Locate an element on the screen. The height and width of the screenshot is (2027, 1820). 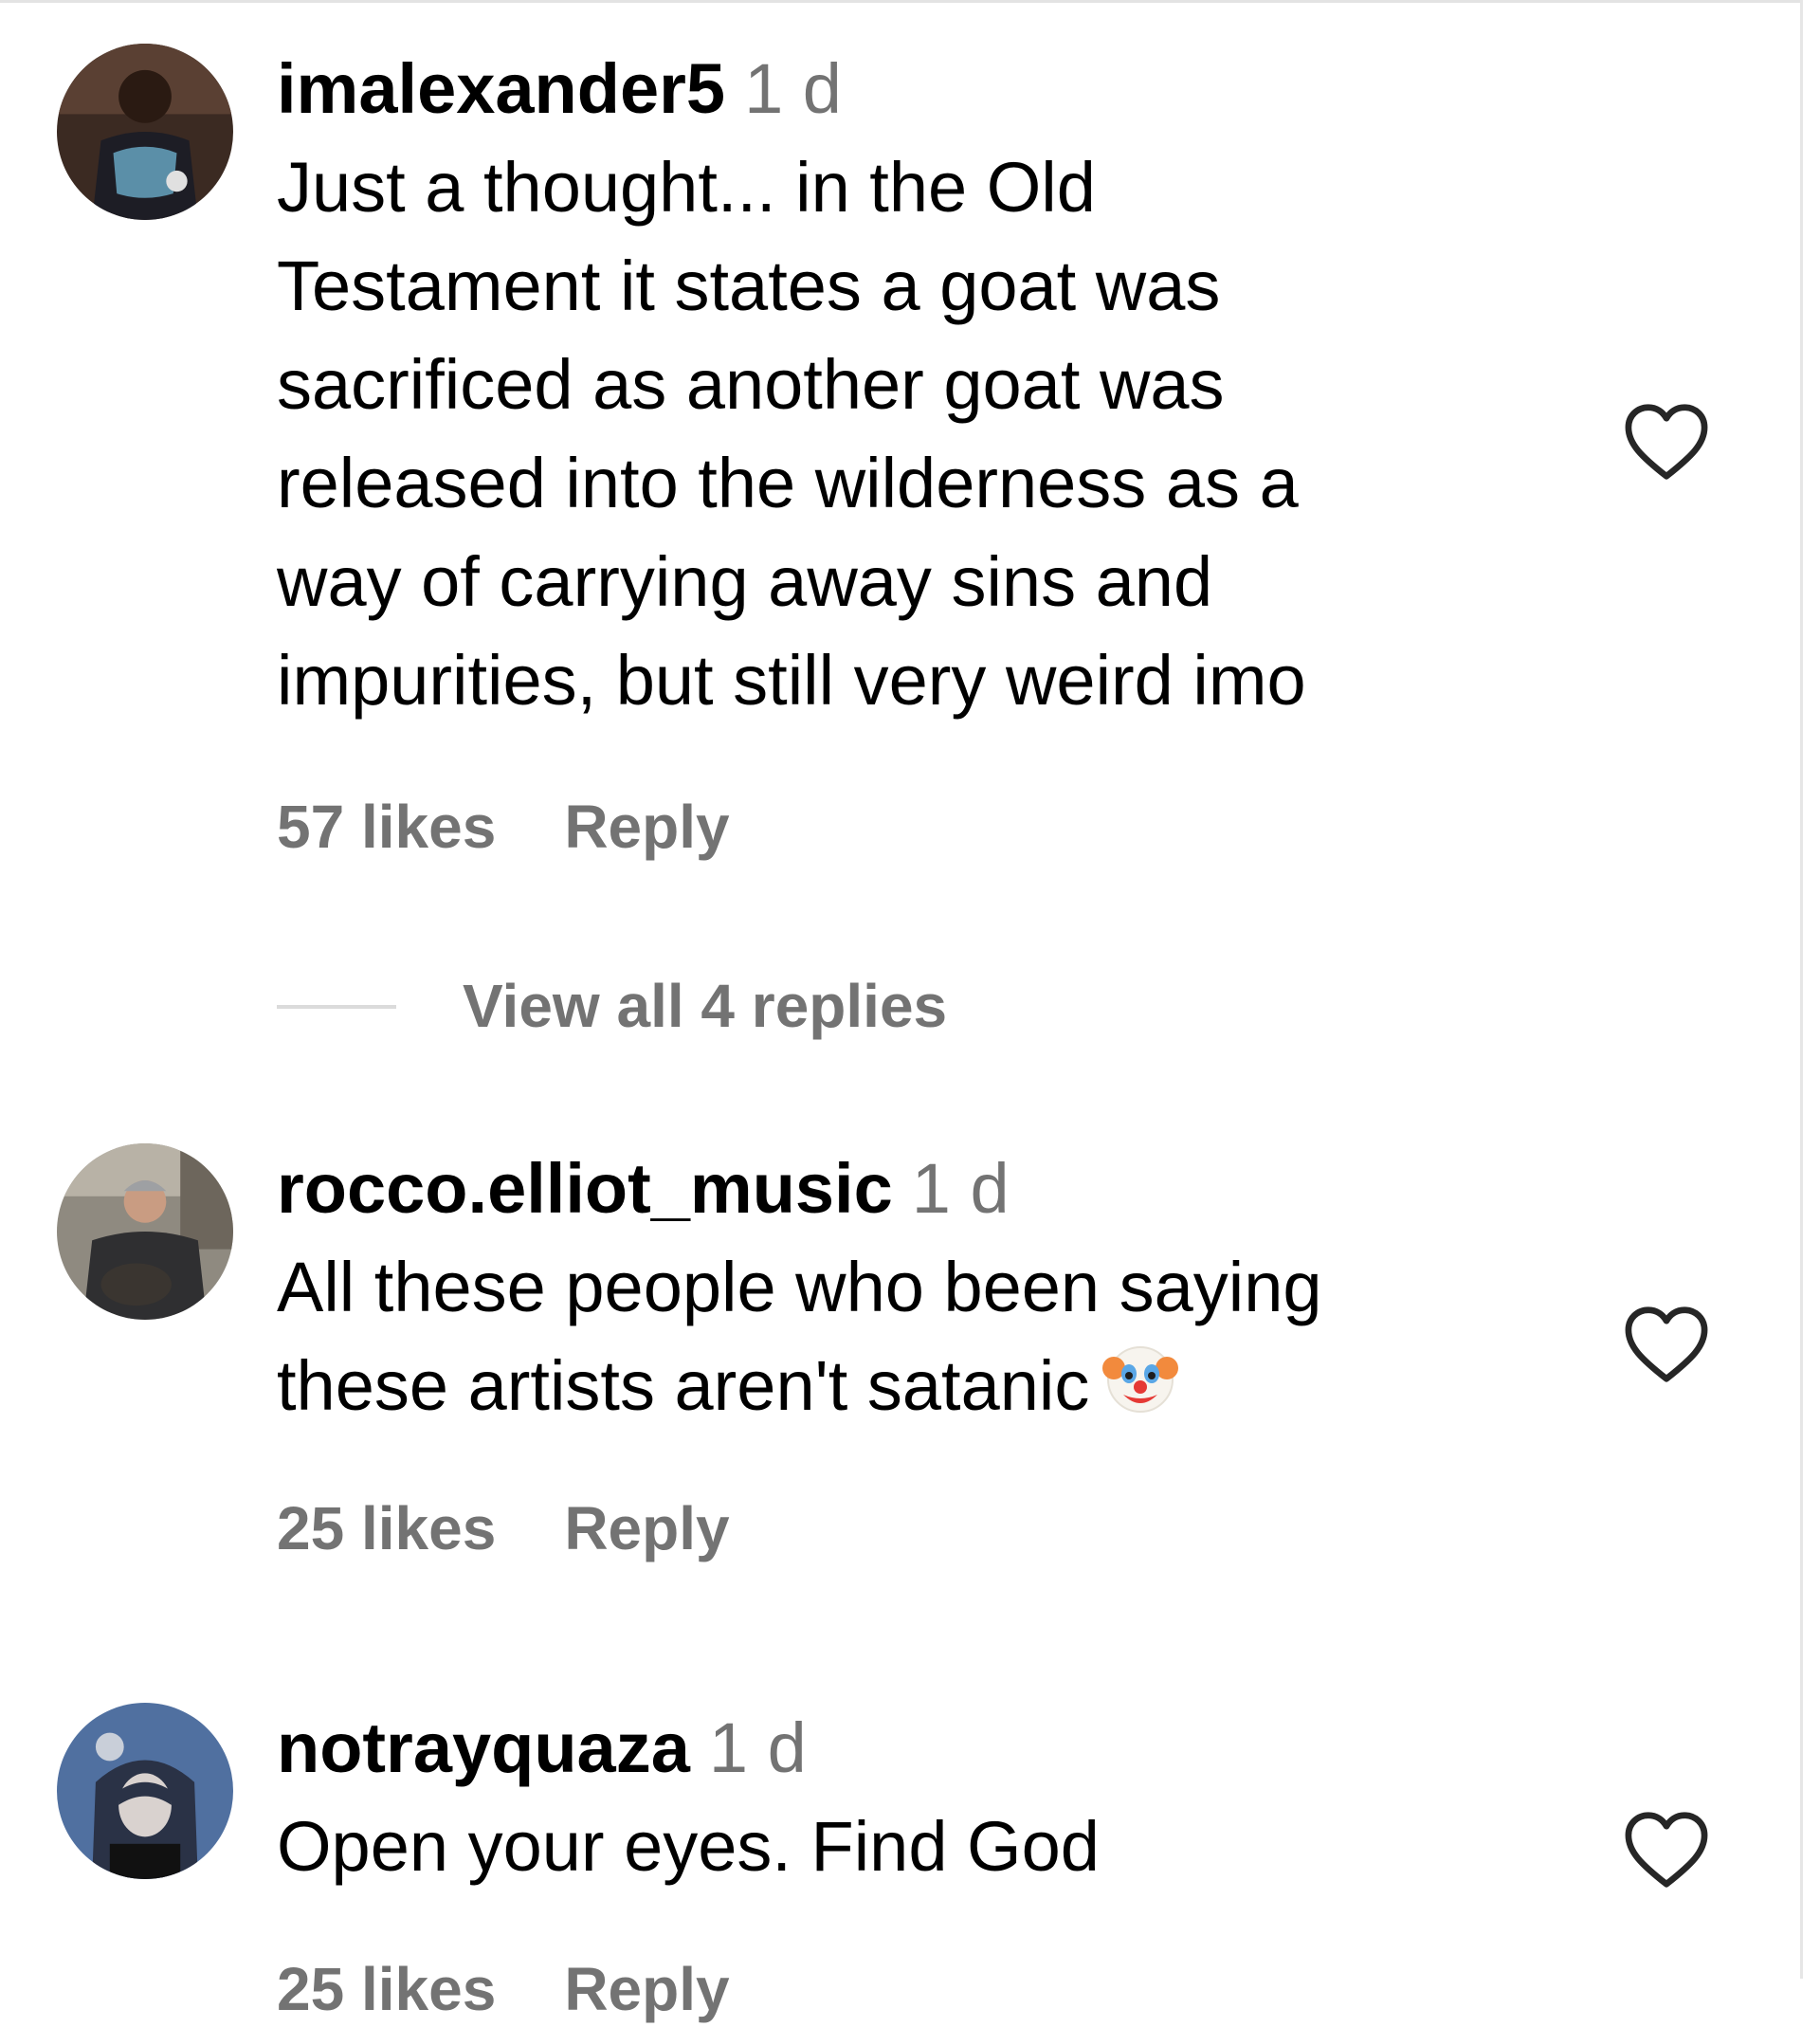
comment-text-line: way of carrying away sins and is located at coordinates (745, 581).